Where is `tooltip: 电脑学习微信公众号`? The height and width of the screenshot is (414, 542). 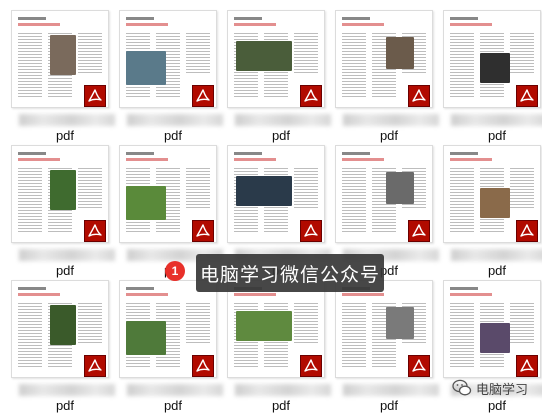 tooltip: 电脑学习微信公众号 is located at coordinates (290, 273).